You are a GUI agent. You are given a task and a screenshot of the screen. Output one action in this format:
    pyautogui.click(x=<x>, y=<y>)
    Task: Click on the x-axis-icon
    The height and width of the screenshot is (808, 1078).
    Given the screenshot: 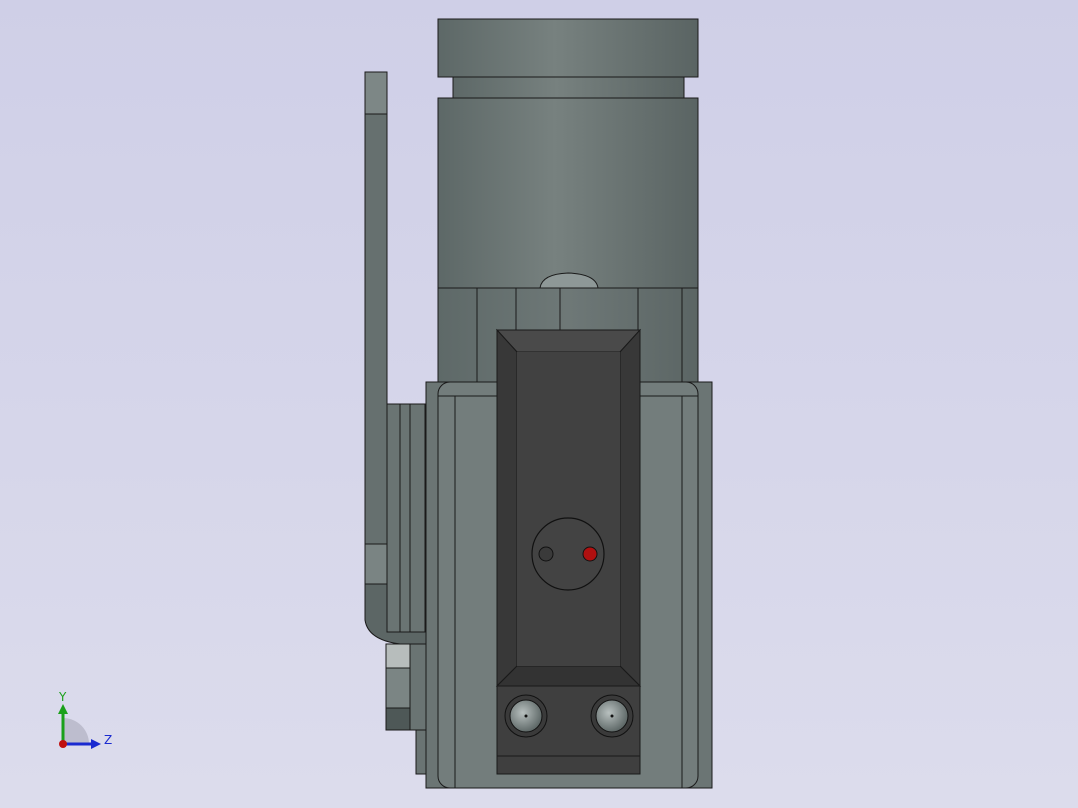 What is the action you would take?
    pyautogui.click(x=63, y=744)
    